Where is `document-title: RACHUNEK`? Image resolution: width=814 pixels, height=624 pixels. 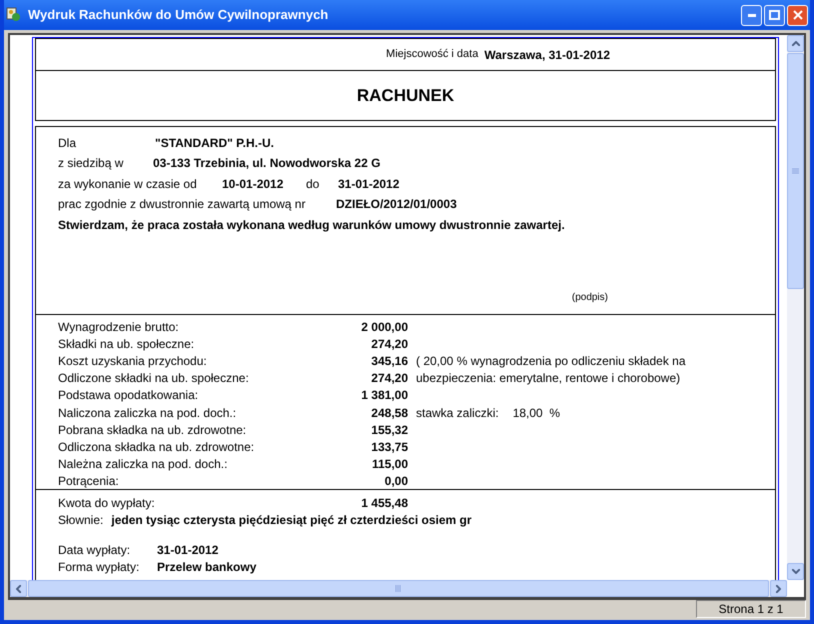
document-title: RACHUNEK is located at coordinates (405, 95).